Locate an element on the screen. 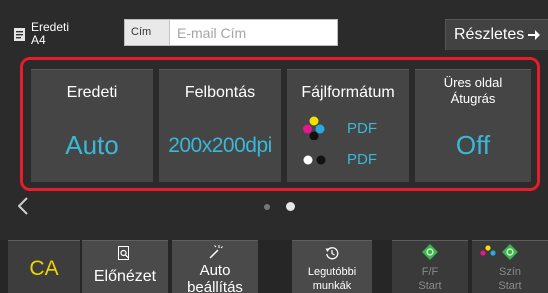  color-start-label-line1: Szín is located at coordinates (509, 272).